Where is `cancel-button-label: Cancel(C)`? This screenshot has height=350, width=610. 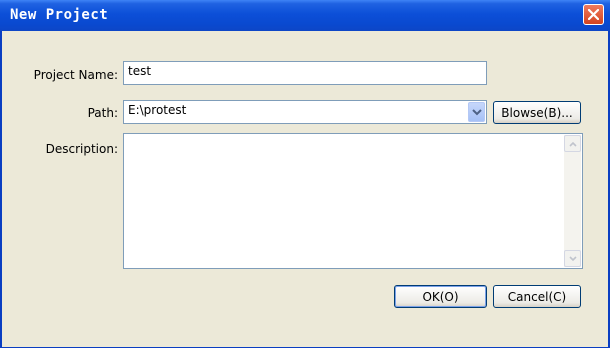 cancel-button-label: Cancel(C) is located at coordinates (537, 296).